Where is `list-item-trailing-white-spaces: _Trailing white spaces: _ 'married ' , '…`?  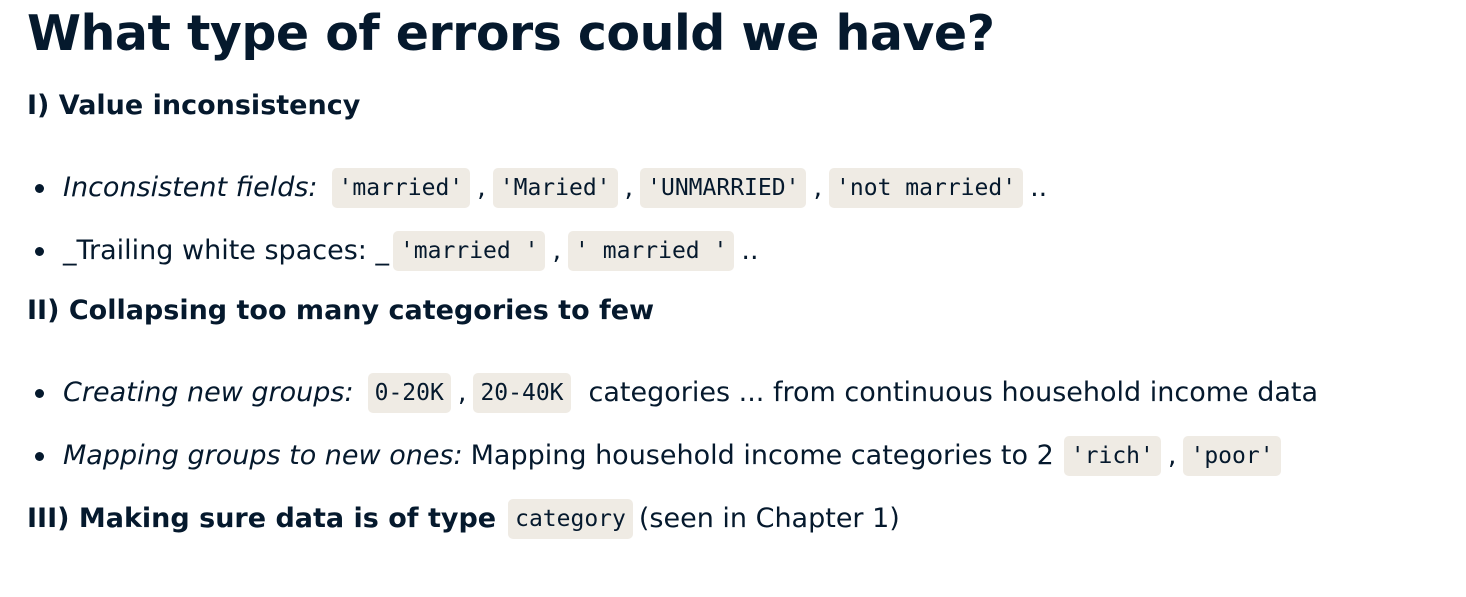
list-item-trailing-white-spaces: _Trailing white spaces: _ 'married ' , '… is located at coordinates (394, 251).